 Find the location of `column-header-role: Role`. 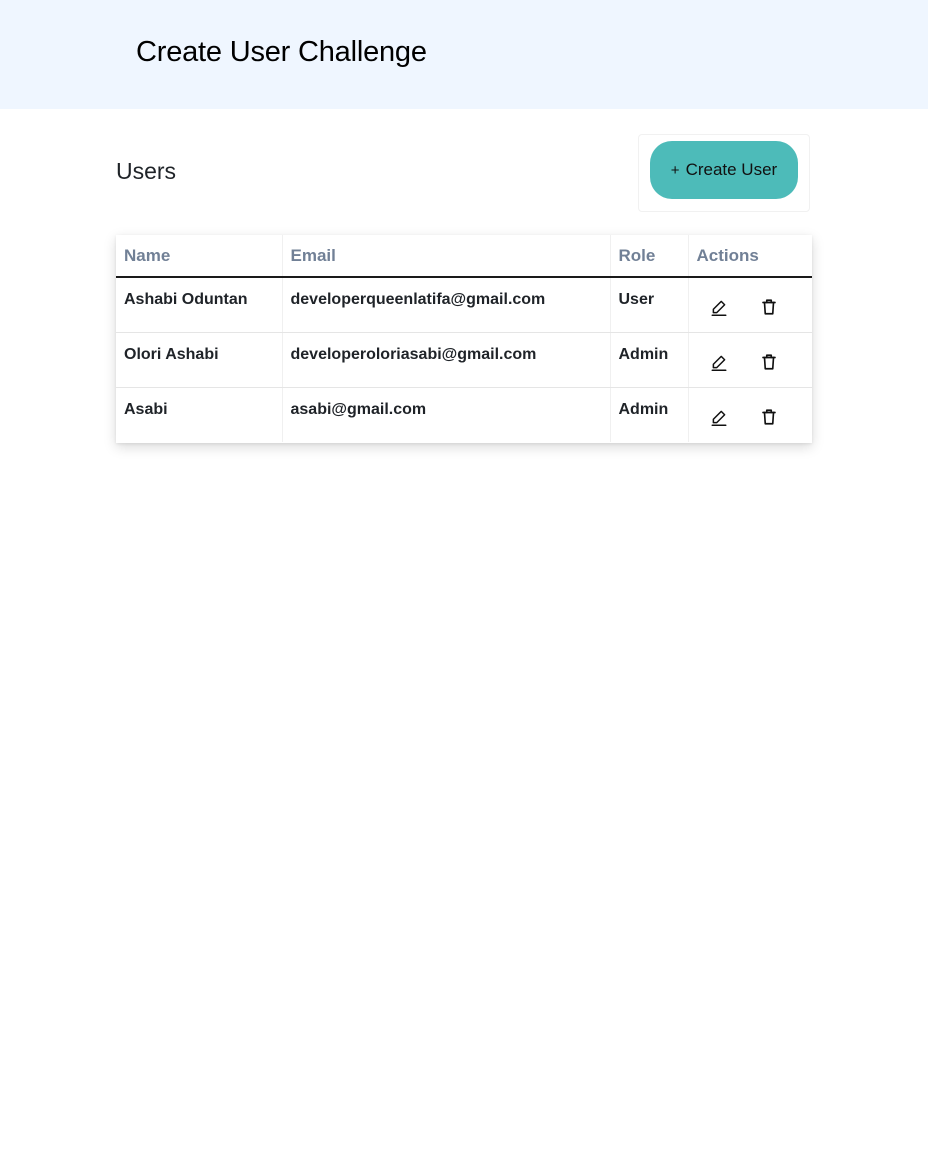

column-header-role: Role is located at coordinates (649, 256).